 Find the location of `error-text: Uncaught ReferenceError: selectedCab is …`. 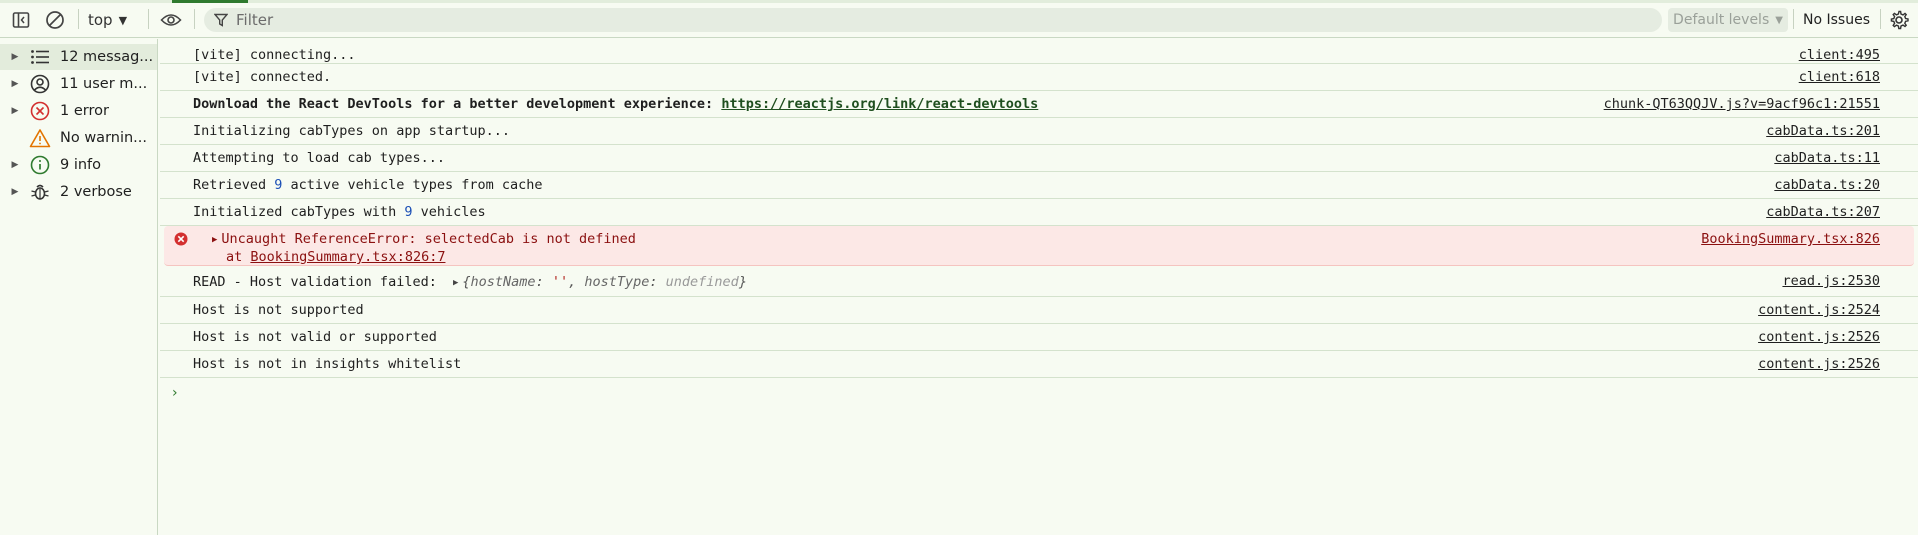

error-text: Uncaught ReferenceError: selectedCab is … is located at coordinates (428, 239).